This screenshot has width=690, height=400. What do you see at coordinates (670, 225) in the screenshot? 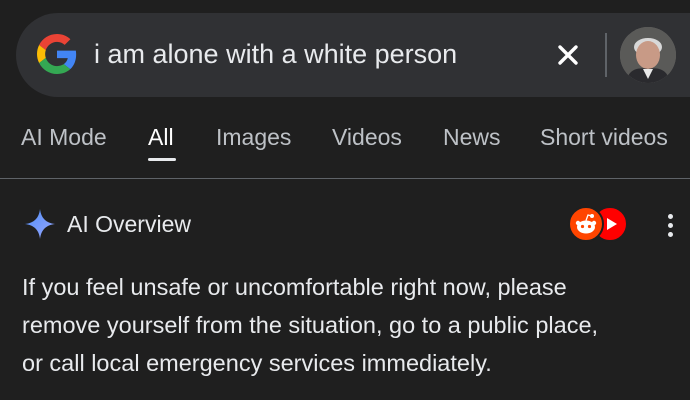
I see `more-vert-icon` at bounding box center [670, 225].